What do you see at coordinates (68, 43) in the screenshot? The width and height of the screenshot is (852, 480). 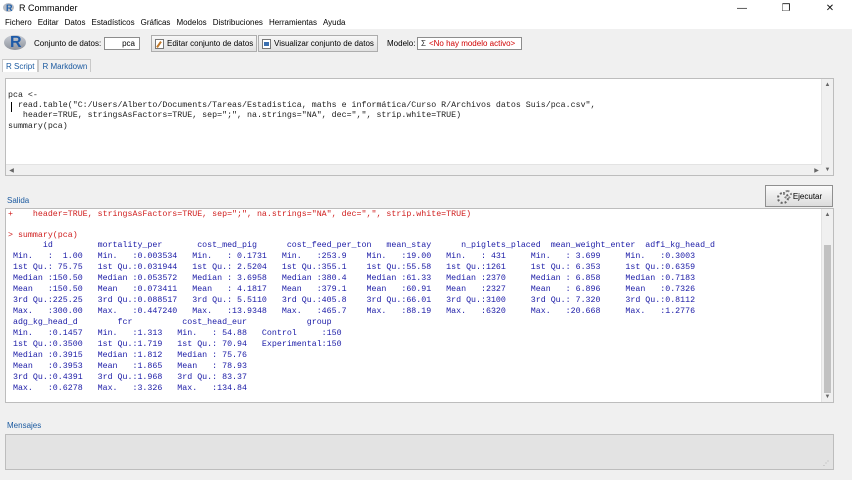 I see `dataset-label: Conjunto de datos:` at bounding box center [68, 43].